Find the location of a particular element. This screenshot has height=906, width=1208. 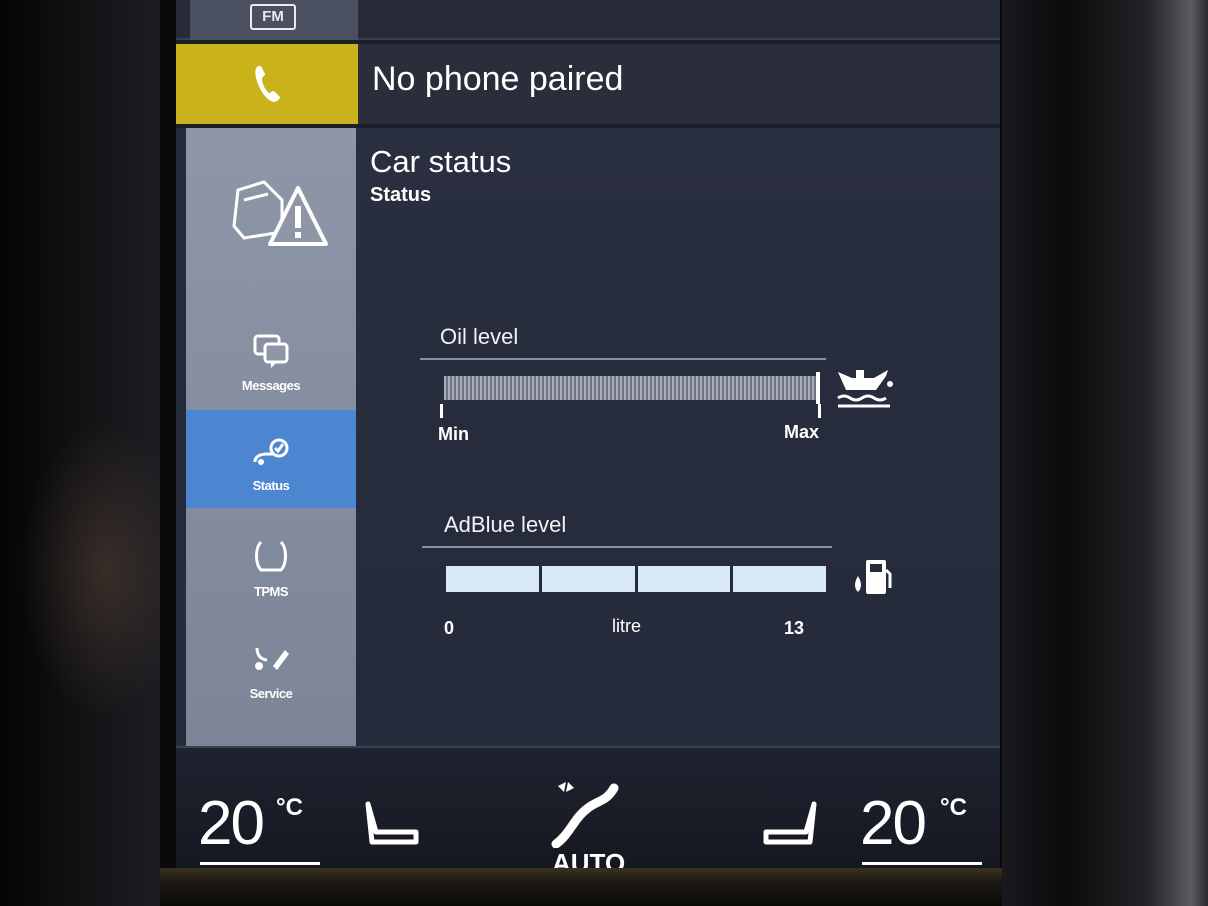

sidebar-item-label: TPMS is located at coordinates (271, 591).